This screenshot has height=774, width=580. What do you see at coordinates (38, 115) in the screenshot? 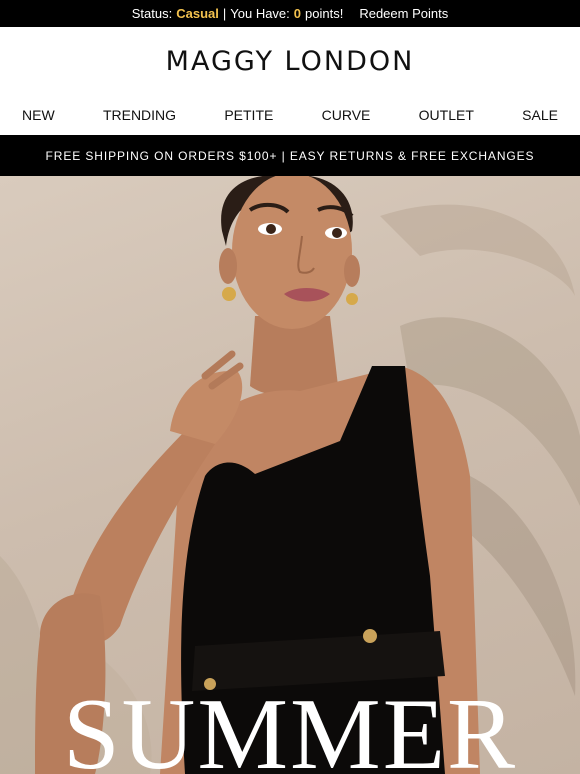
I see `nav-item-new: NEW` at bounding box center [38, 115].